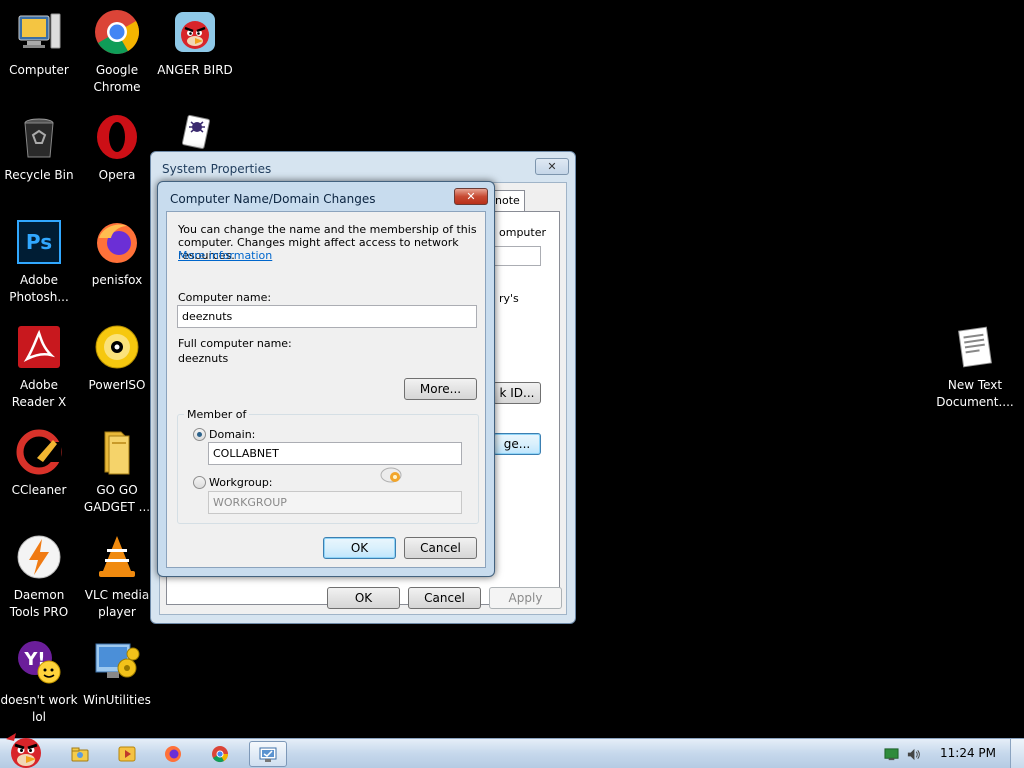  I want to click on volume-icon, so click(913, 754).